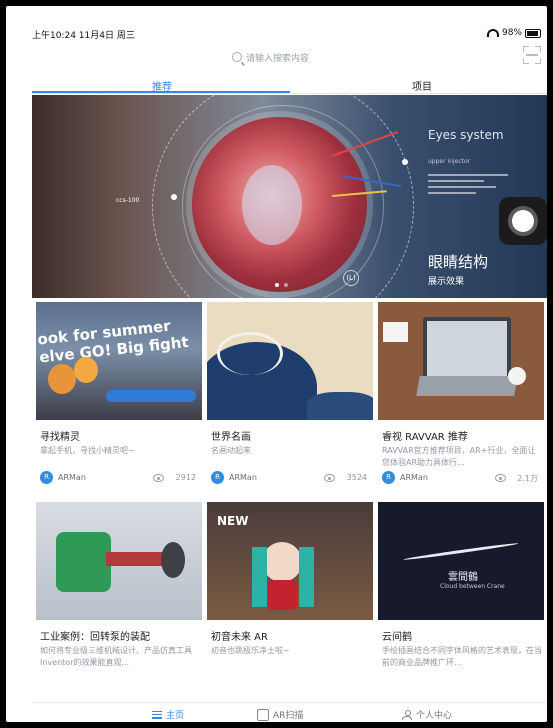  I want to click on card-title: 初音未来 AR, so click(239, 637).